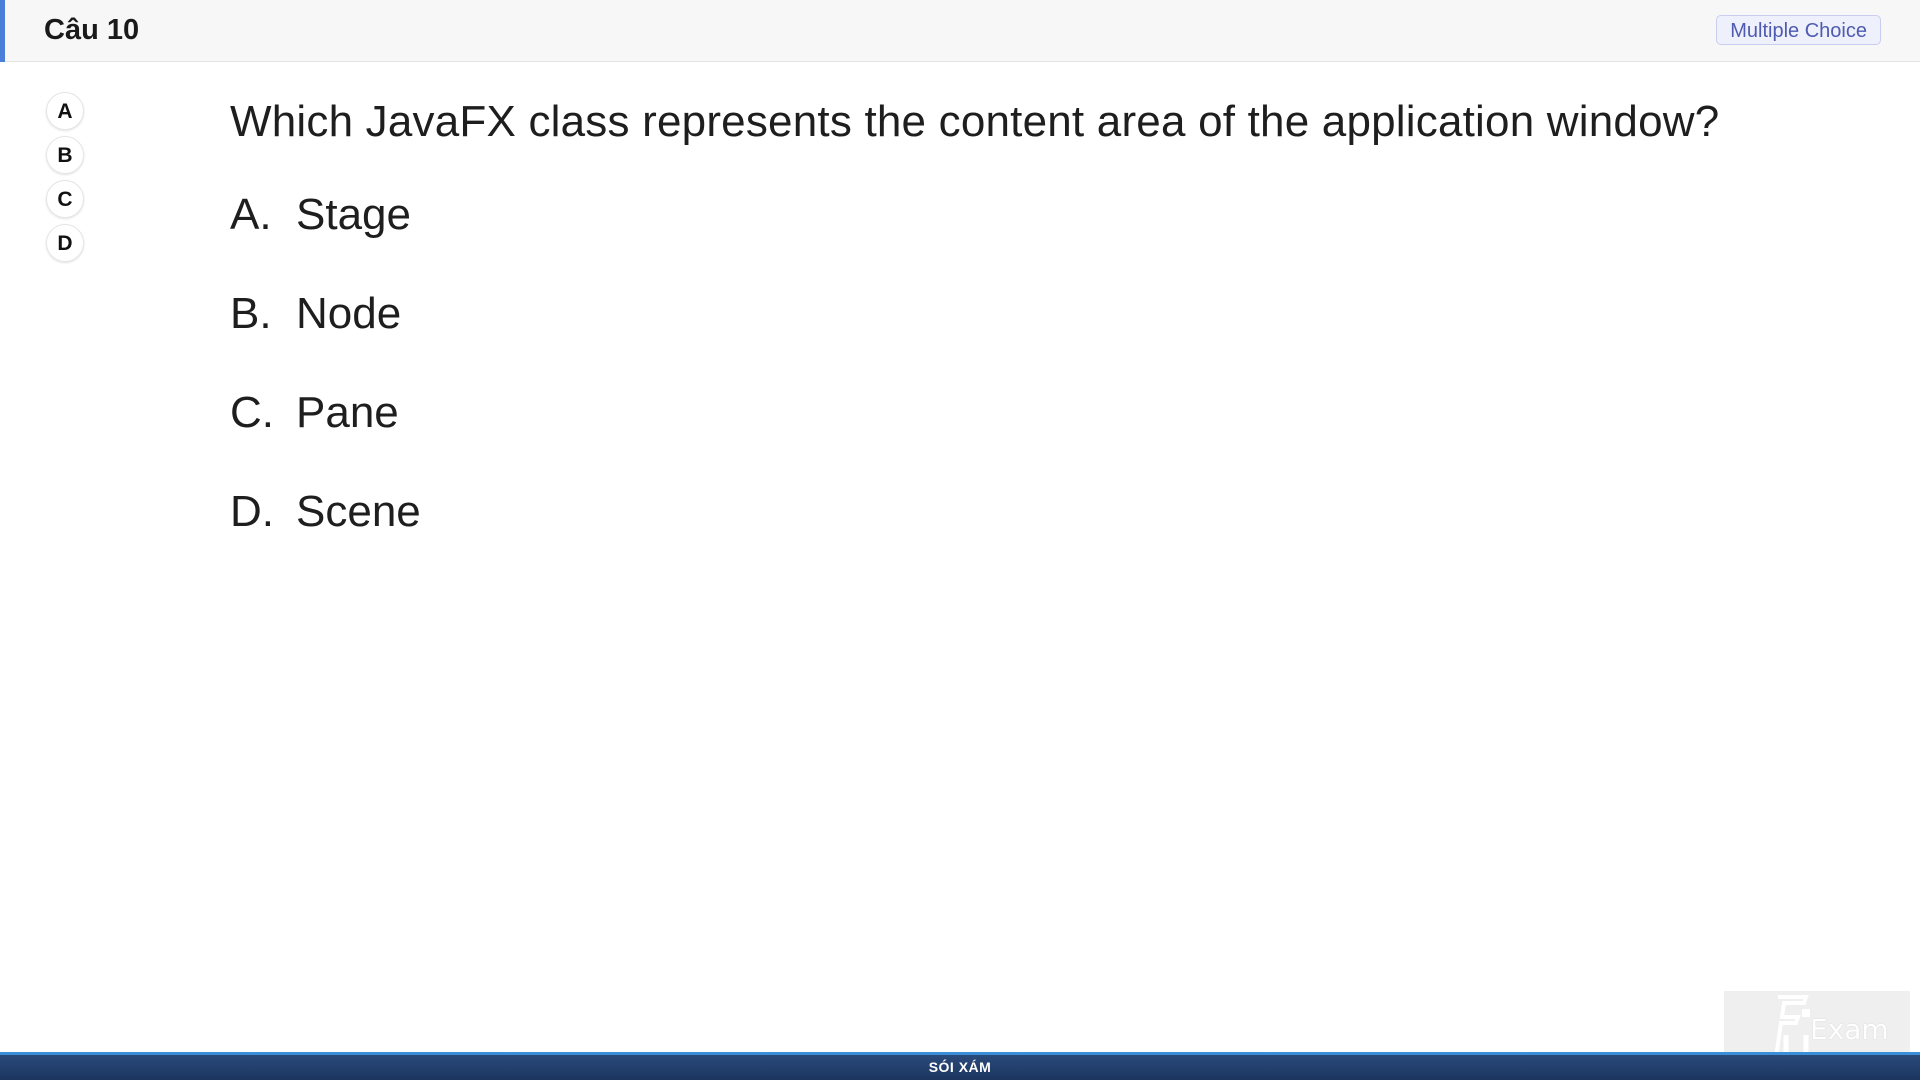 Image resolution: width=1920 pixels, height=1080 pixels. Describe the element at coordinates (1030, 536) in the screenshot. I see `option-d: D. Scene` at that location.